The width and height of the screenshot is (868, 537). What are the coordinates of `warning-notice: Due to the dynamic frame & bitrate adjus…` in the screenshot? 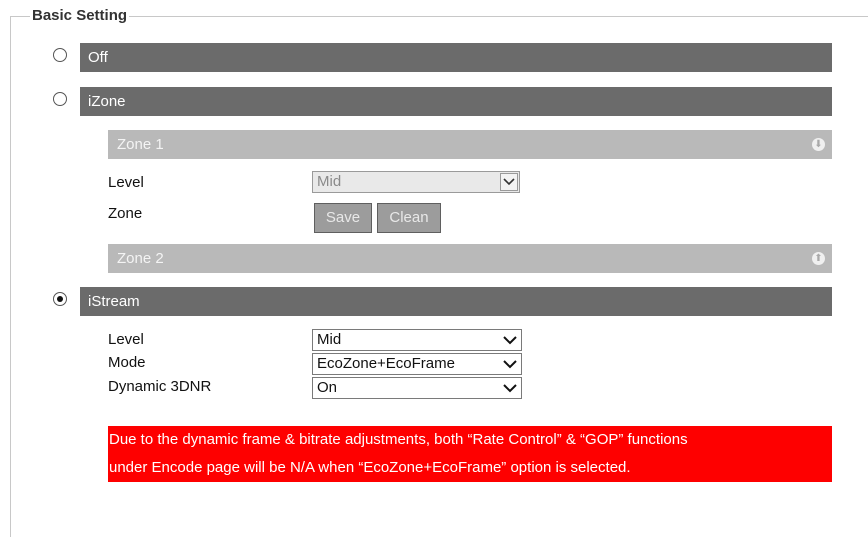 It's located at (470, 454).